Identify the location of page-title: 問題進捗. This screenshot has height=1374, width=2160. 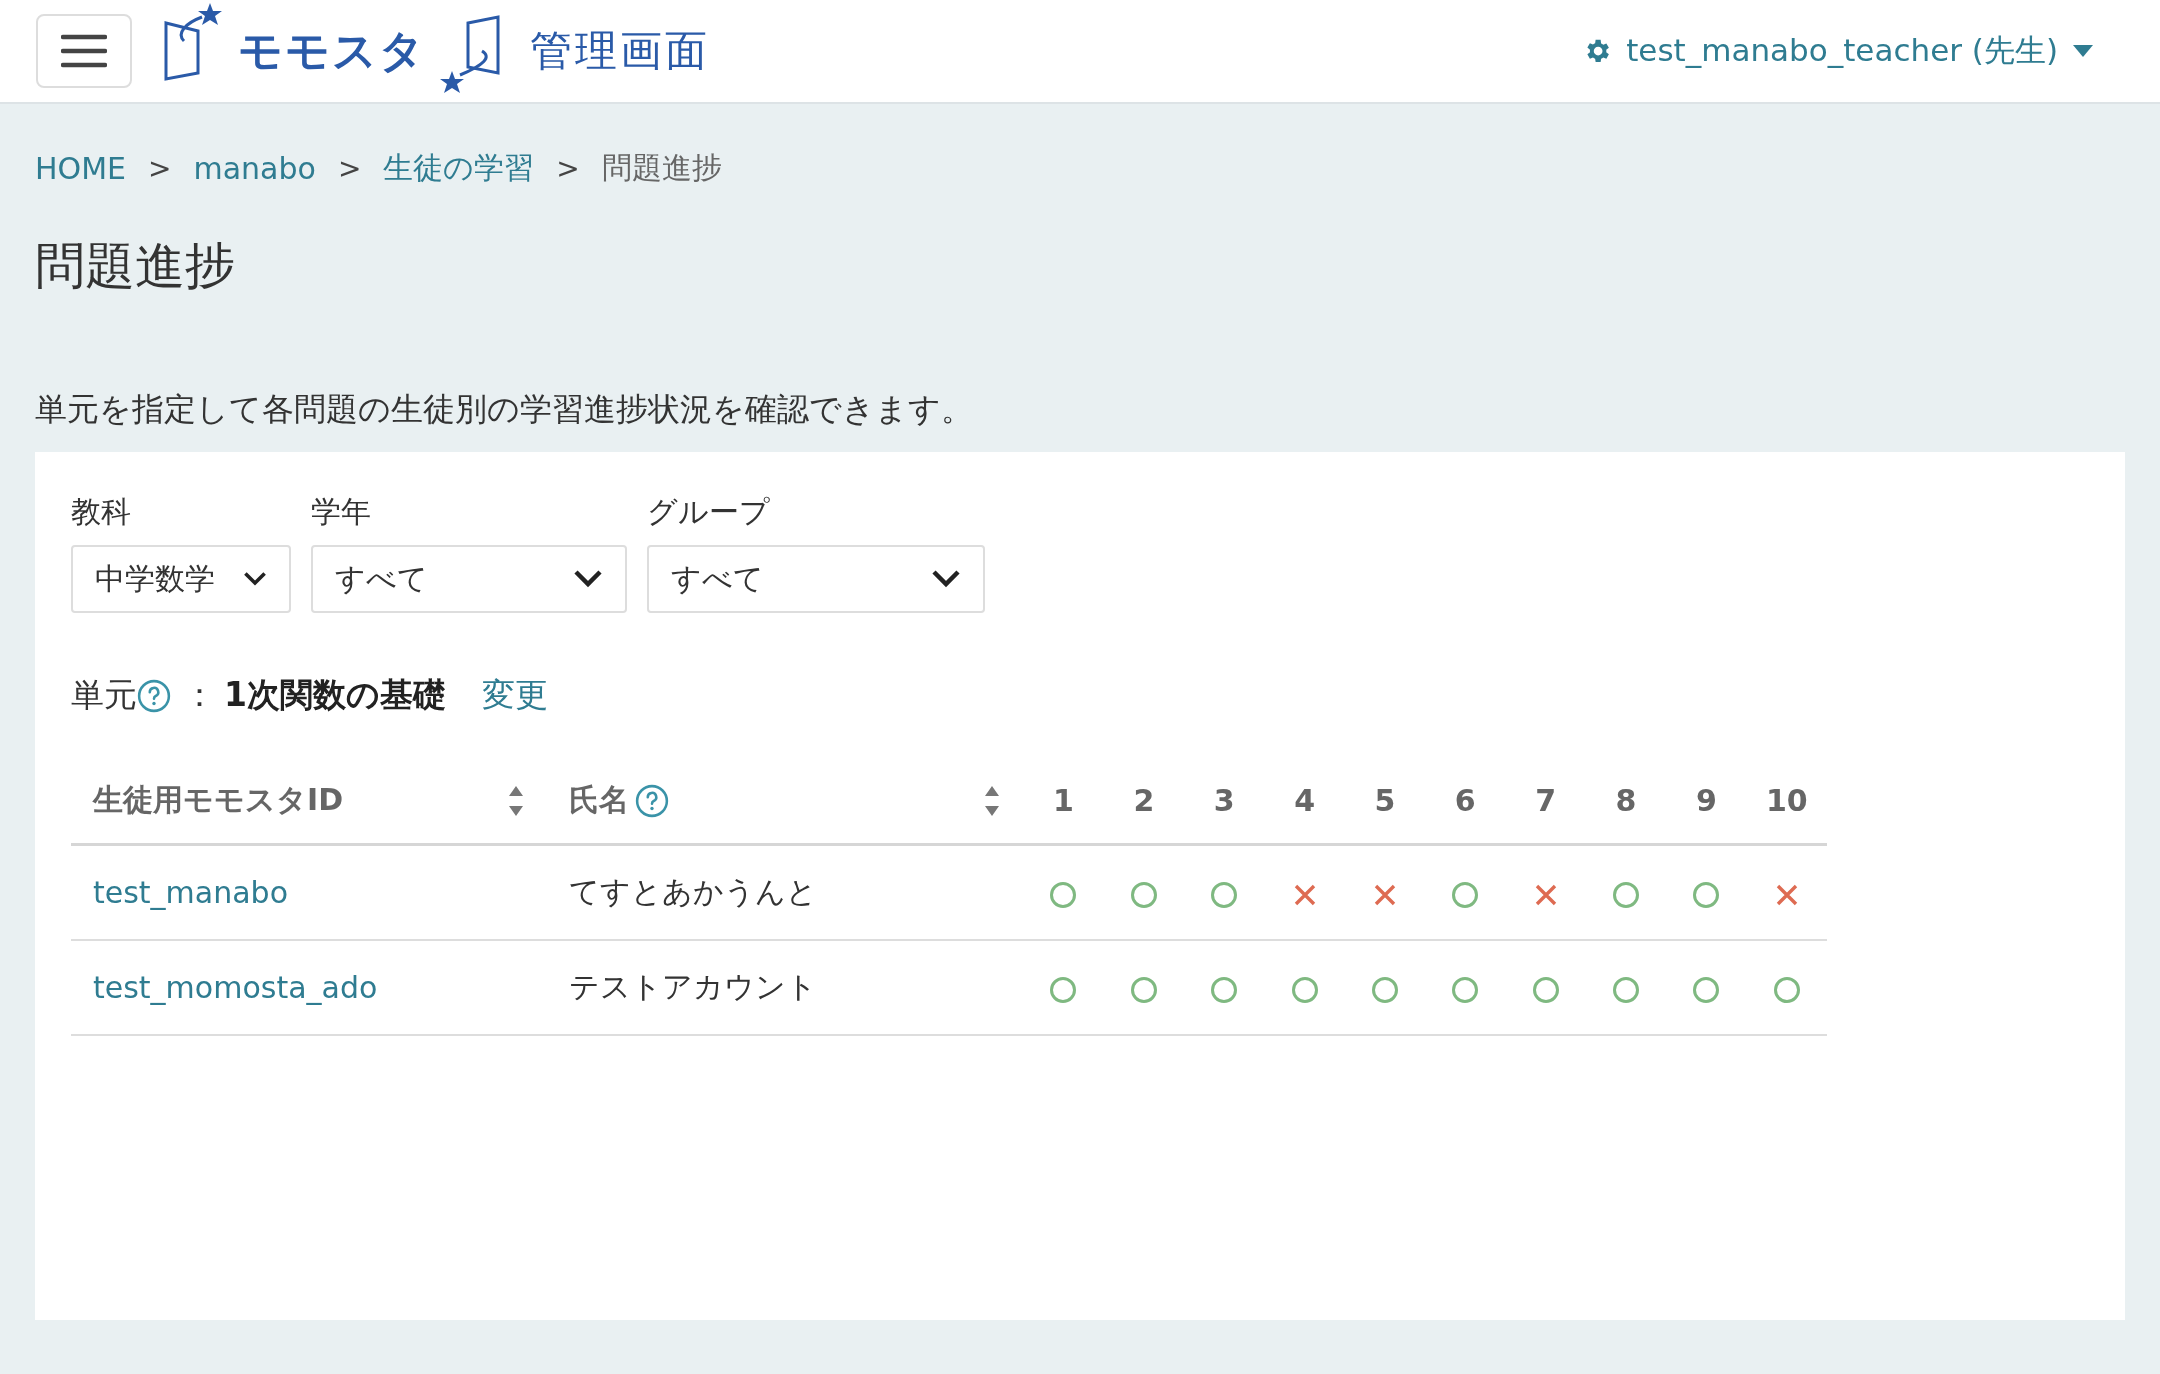
(135, 266).